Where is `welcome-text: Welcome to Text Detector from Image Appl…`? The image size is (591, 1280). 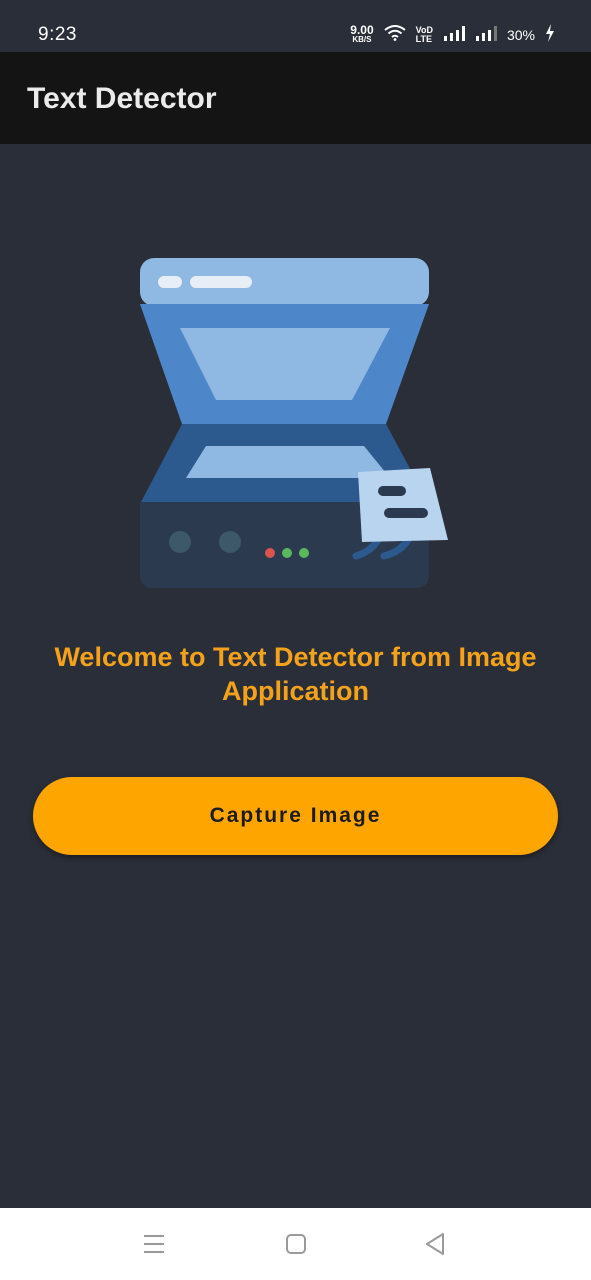
welcome-text: Welcome to Text Detector from Image Appl… is located at coordinates (295, 674).